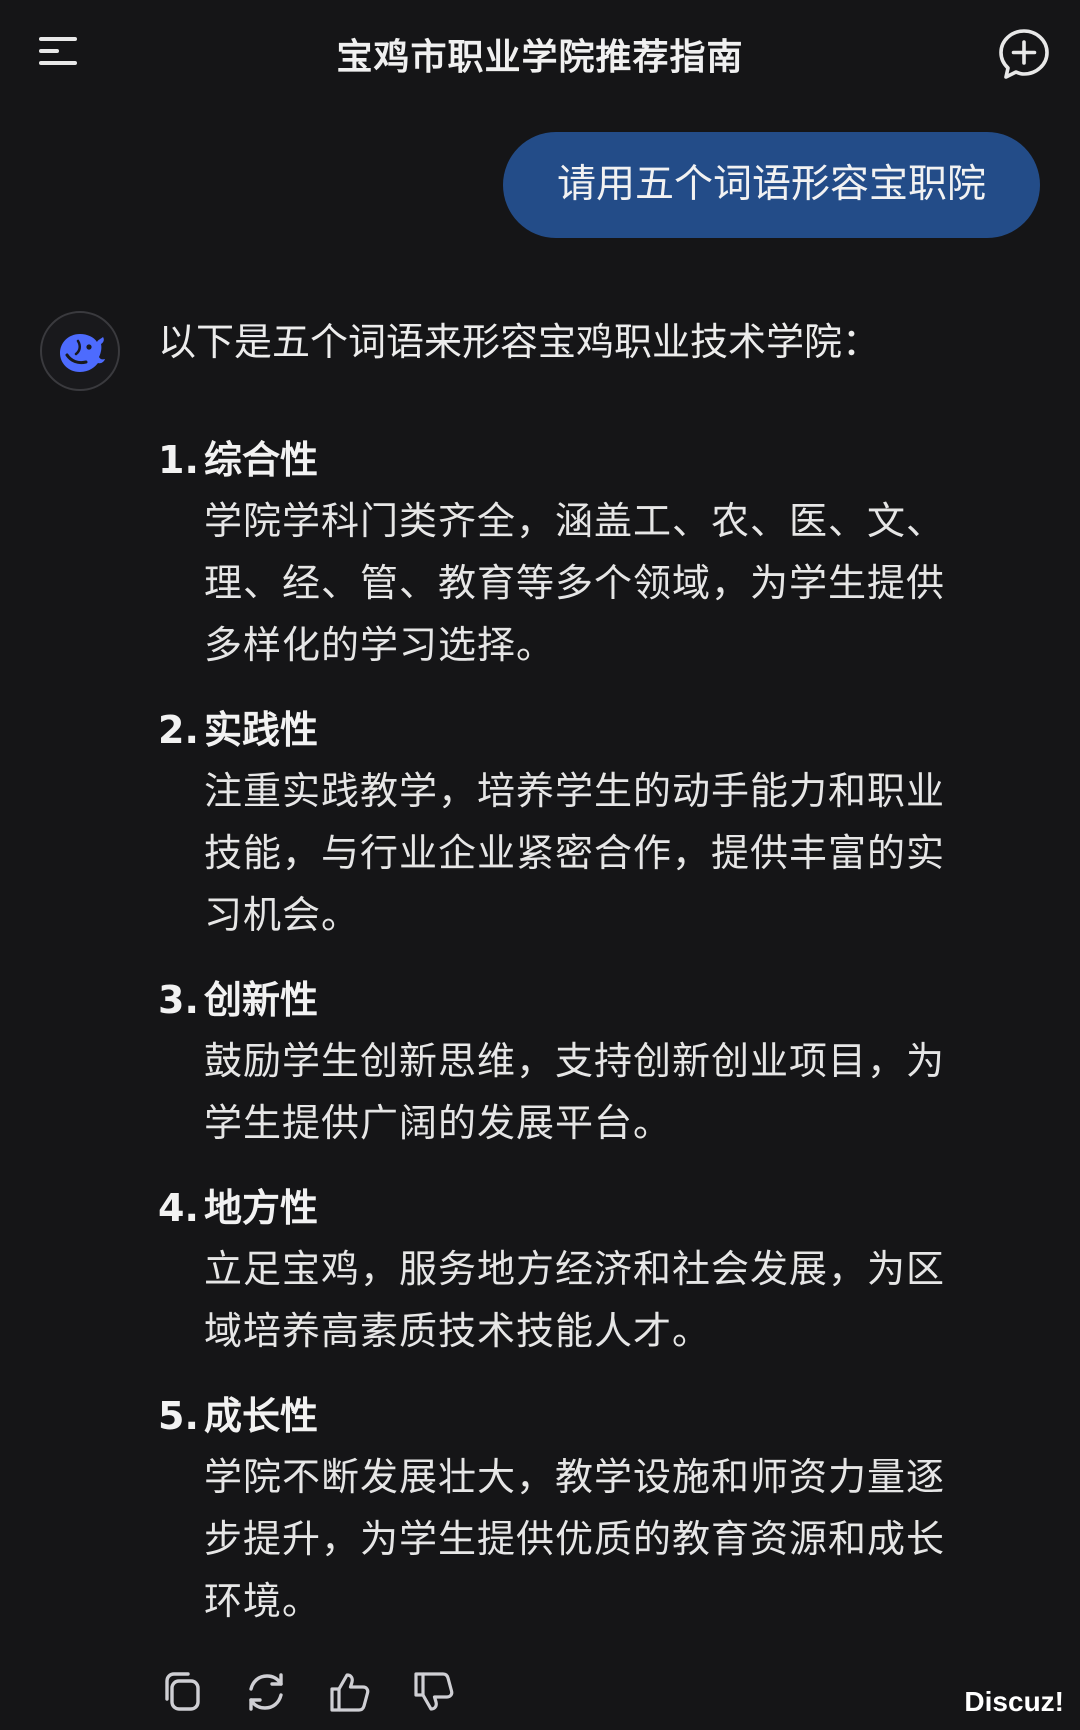  Describe the element at coordinates (593, 1416) in the screenshot. I see `list-item-heading: 5. 成长性` at that location.